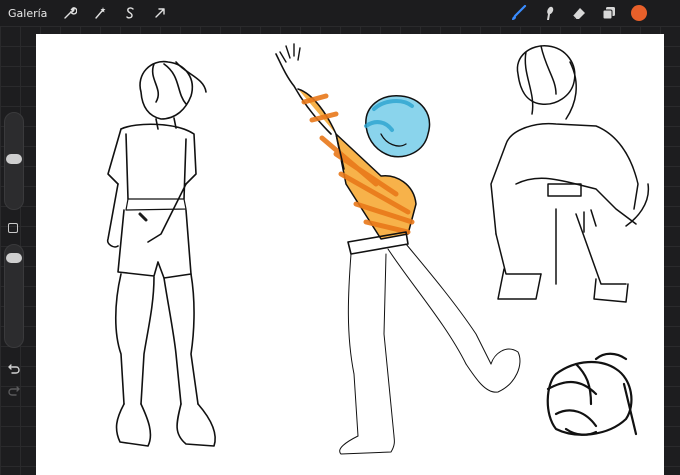 The width and height of the screenshot is (680, 475). I want to click on brush-size-thumb, so click(14, 159).